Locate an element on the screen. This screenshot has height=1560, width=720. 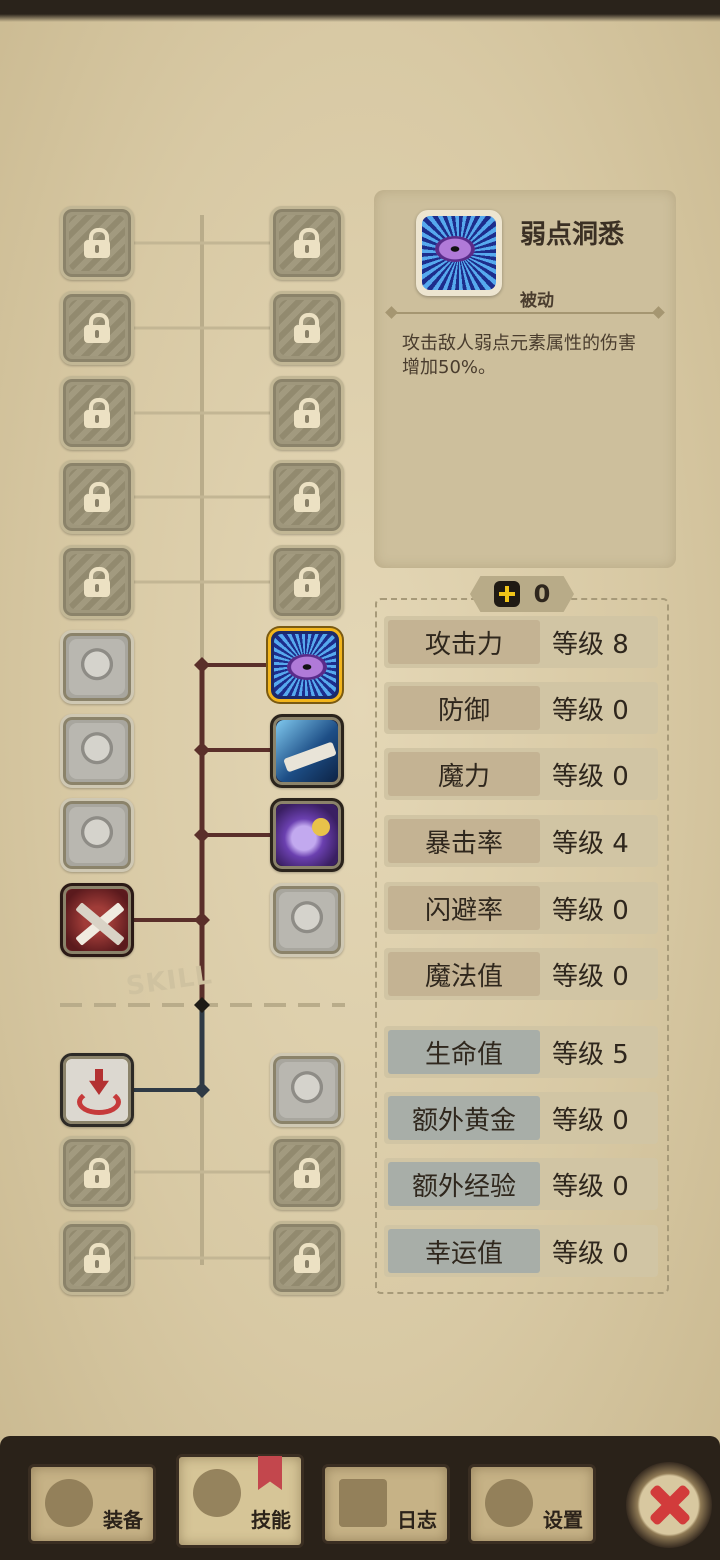
skill-slot-weakness-insight-selected is located at coordinates (305, 665).